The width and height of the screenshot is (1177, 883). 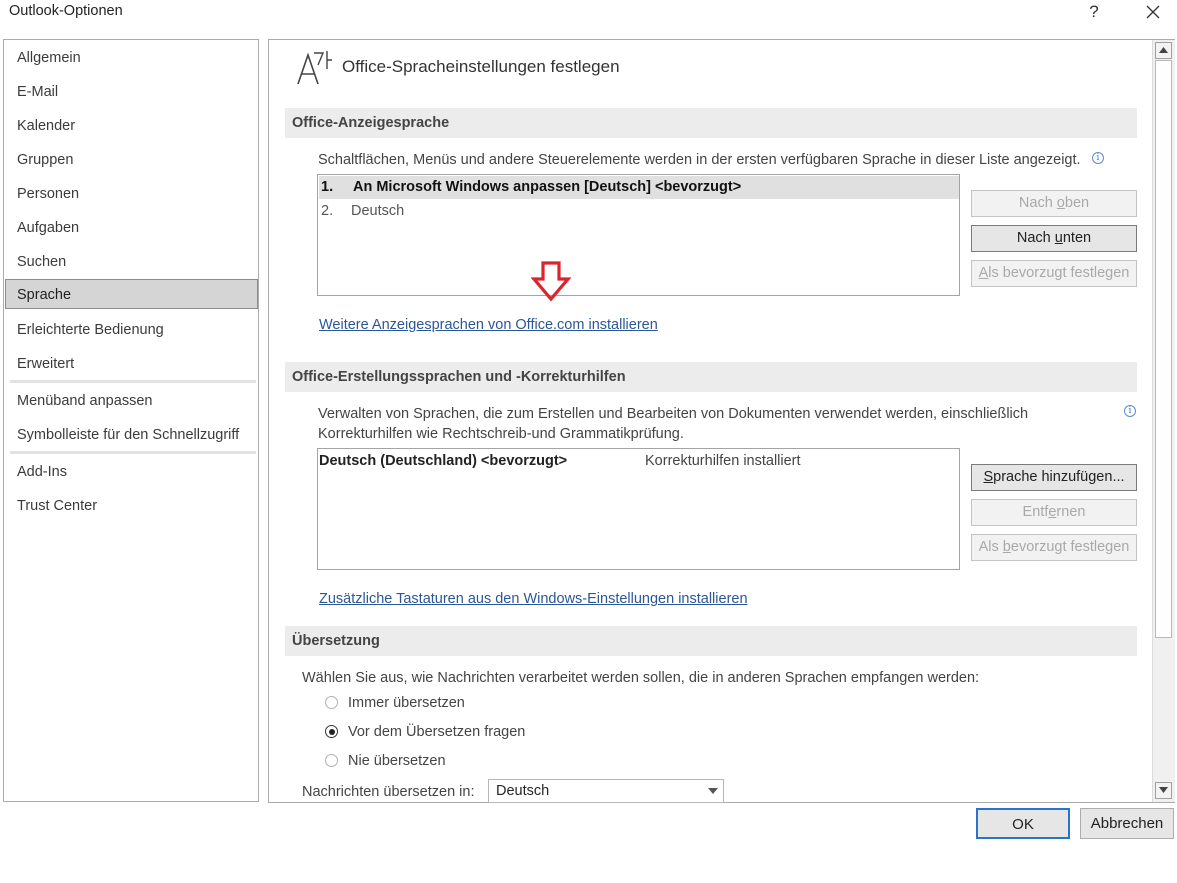 I want to click on scroll-up-arrow-icon, so click(x=1163, y=50).